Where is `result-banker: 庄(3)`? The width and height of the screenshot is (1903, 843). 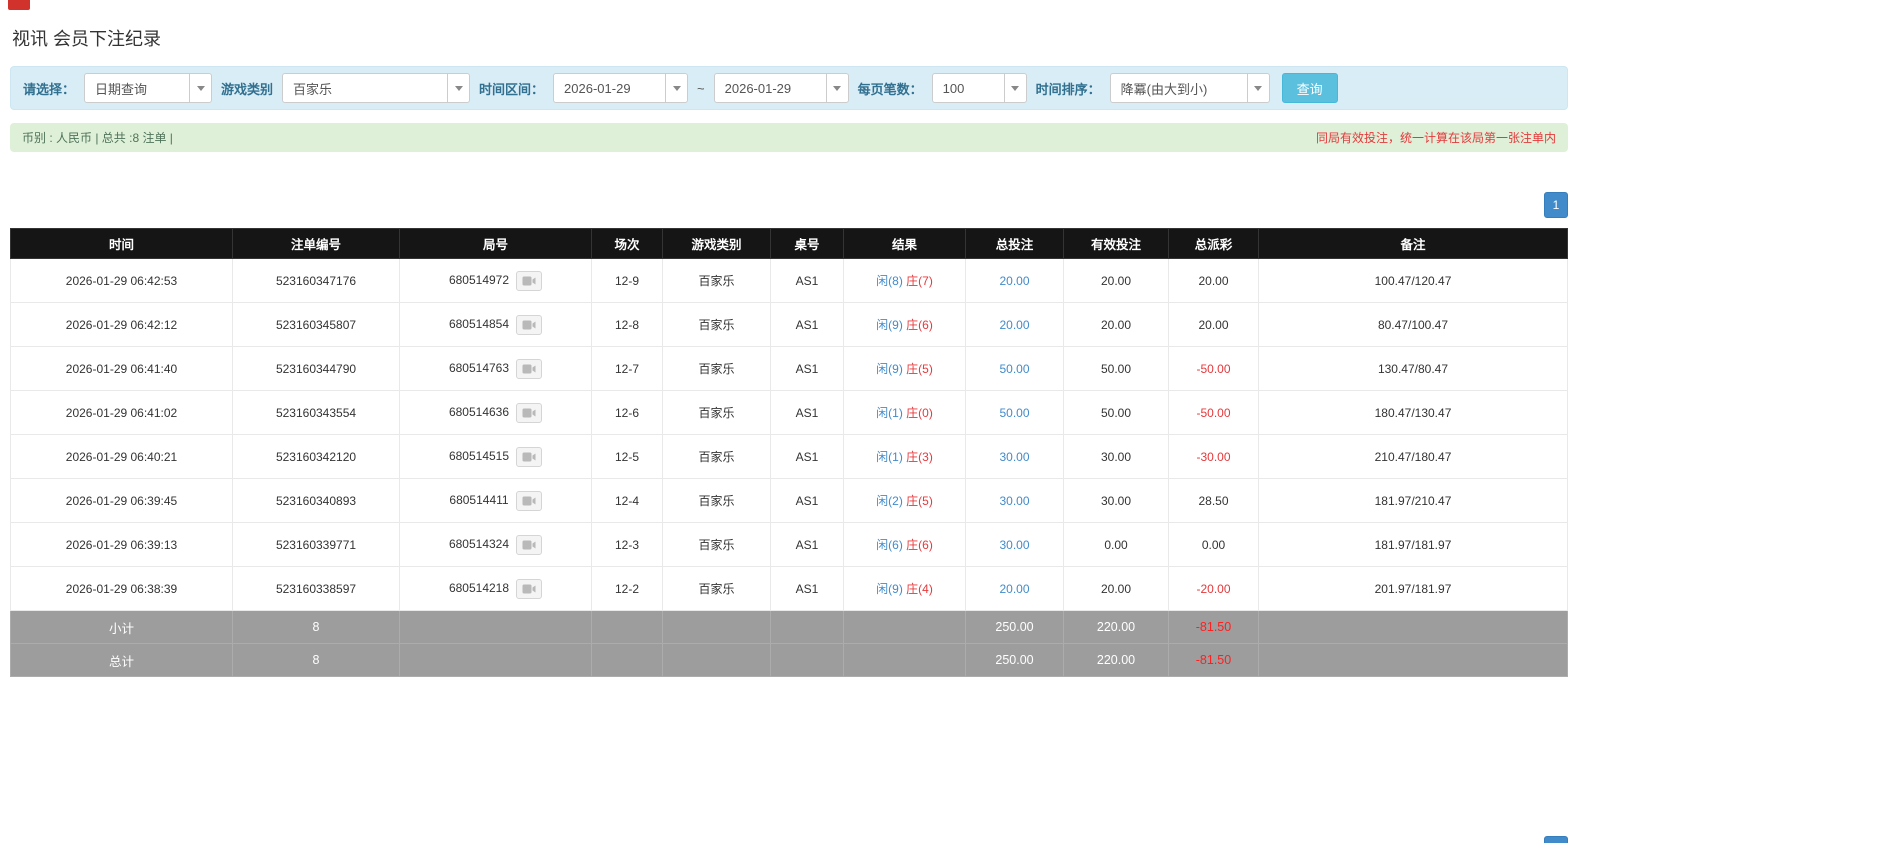
result-banker: 庄(3) is located at coordinates (919, 457).